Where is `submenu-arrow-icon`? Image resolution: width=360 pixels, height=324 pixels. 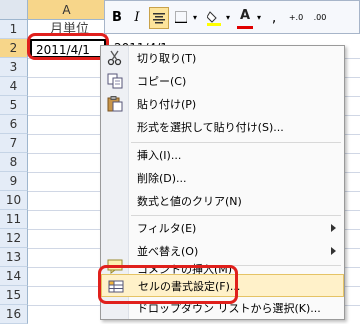
submenu-arrow-icon is located at coordinates (333, 228).